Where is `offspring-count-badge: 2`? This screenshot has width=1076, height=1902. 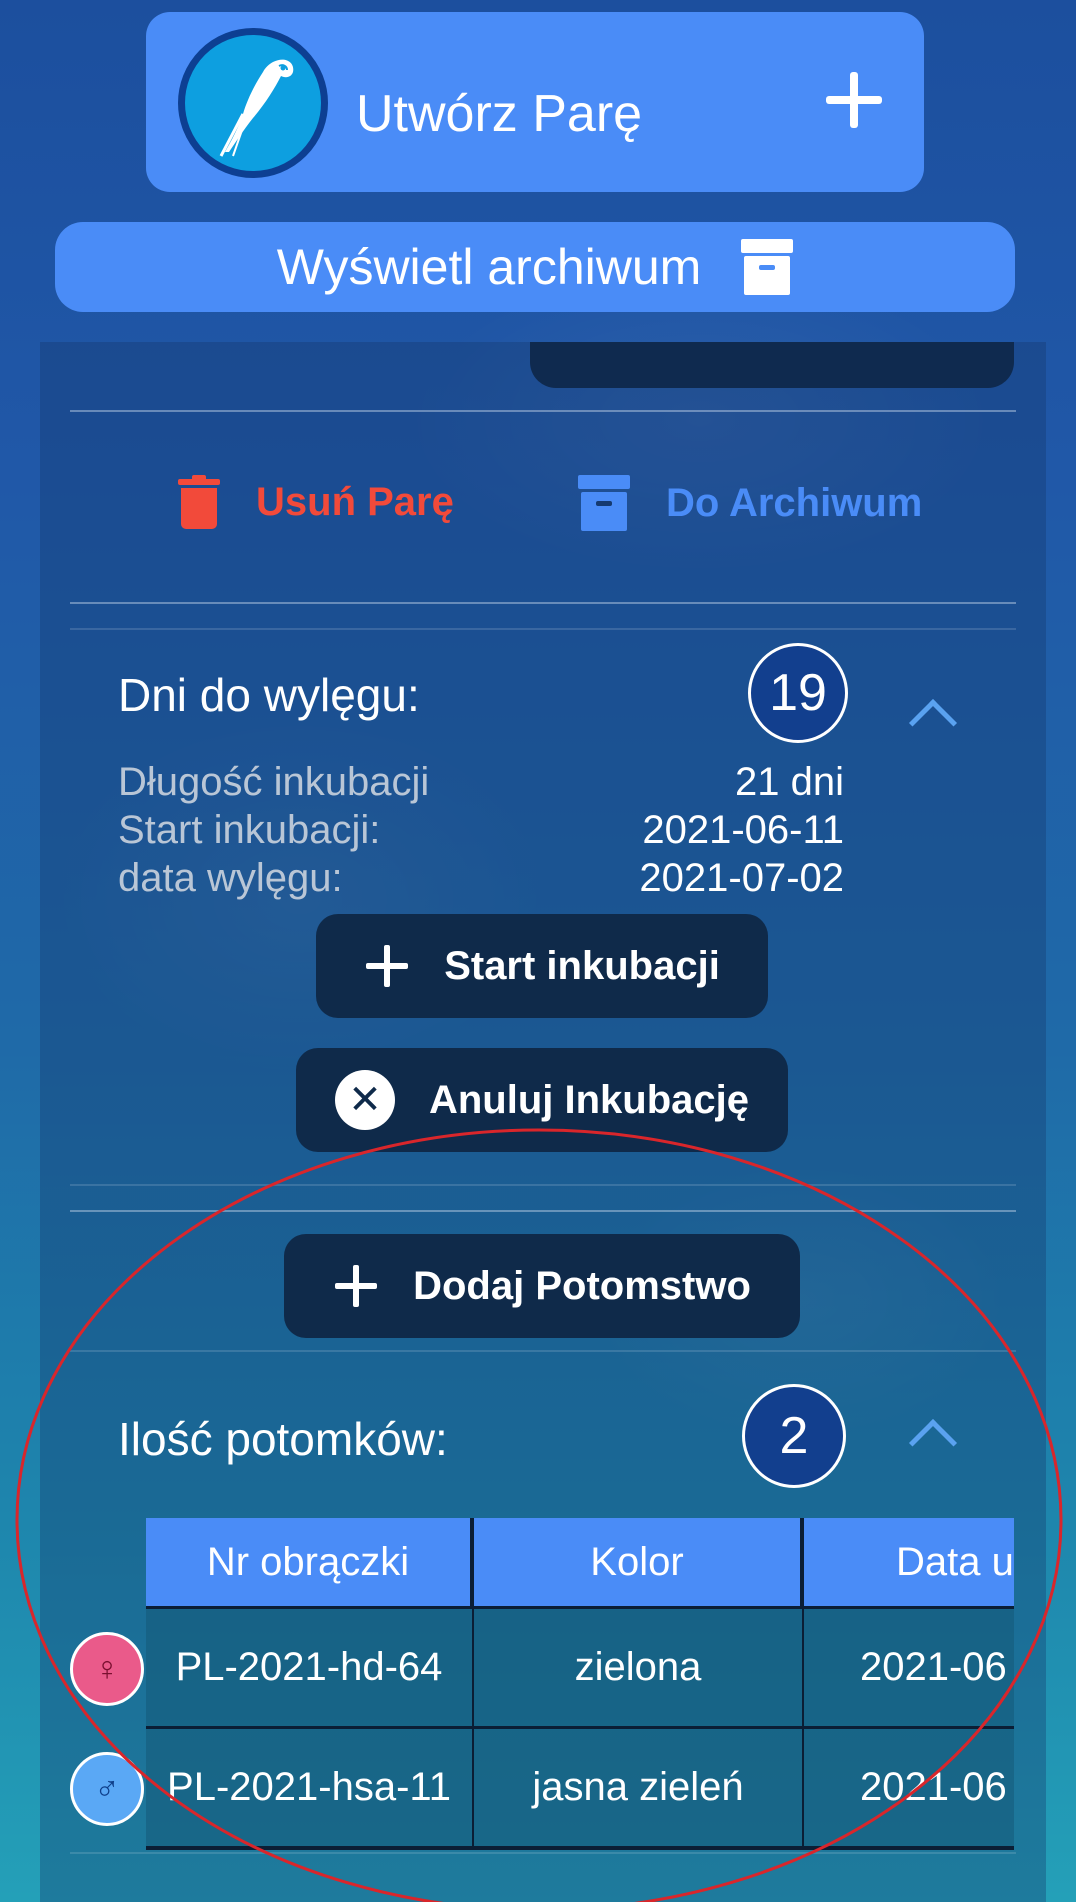 offspring-count-badge: 2 is located at coordinates (794, 1436).